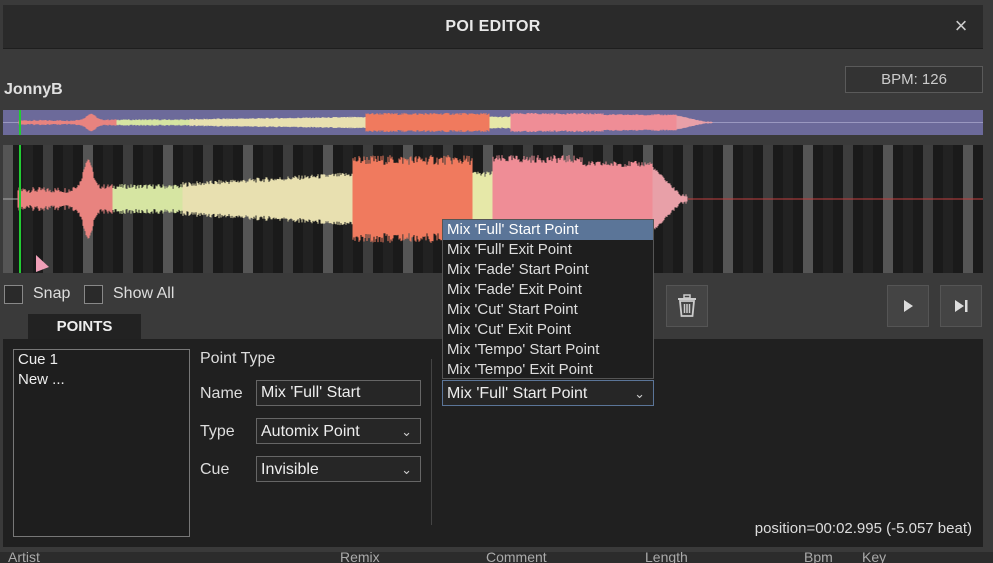 The image size is (993, 563). I want to click on show-all-checkbox, so click(93, 294).